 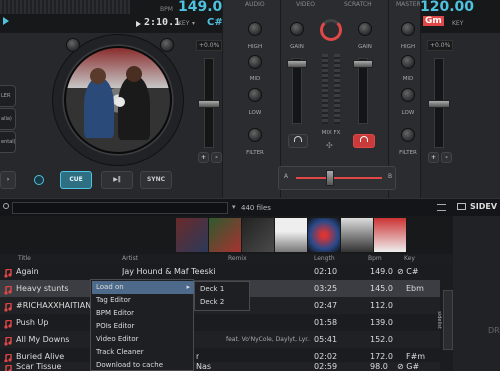 I want to click on track-length: 02:59, so click(x=326, y=366).